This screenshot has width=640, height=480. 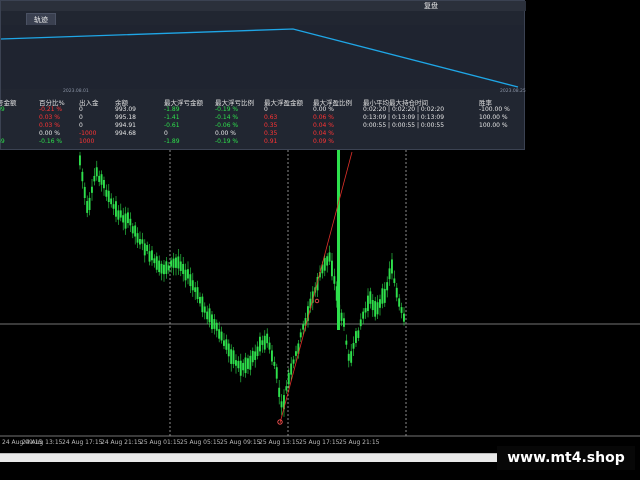 I want to click on time-axis-label: 25 Aug 17:15, so click(x=319, y=442).